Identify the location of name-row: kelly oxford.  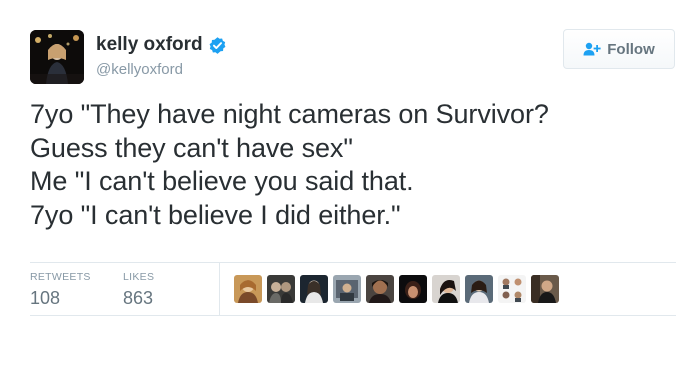
(161, 45).